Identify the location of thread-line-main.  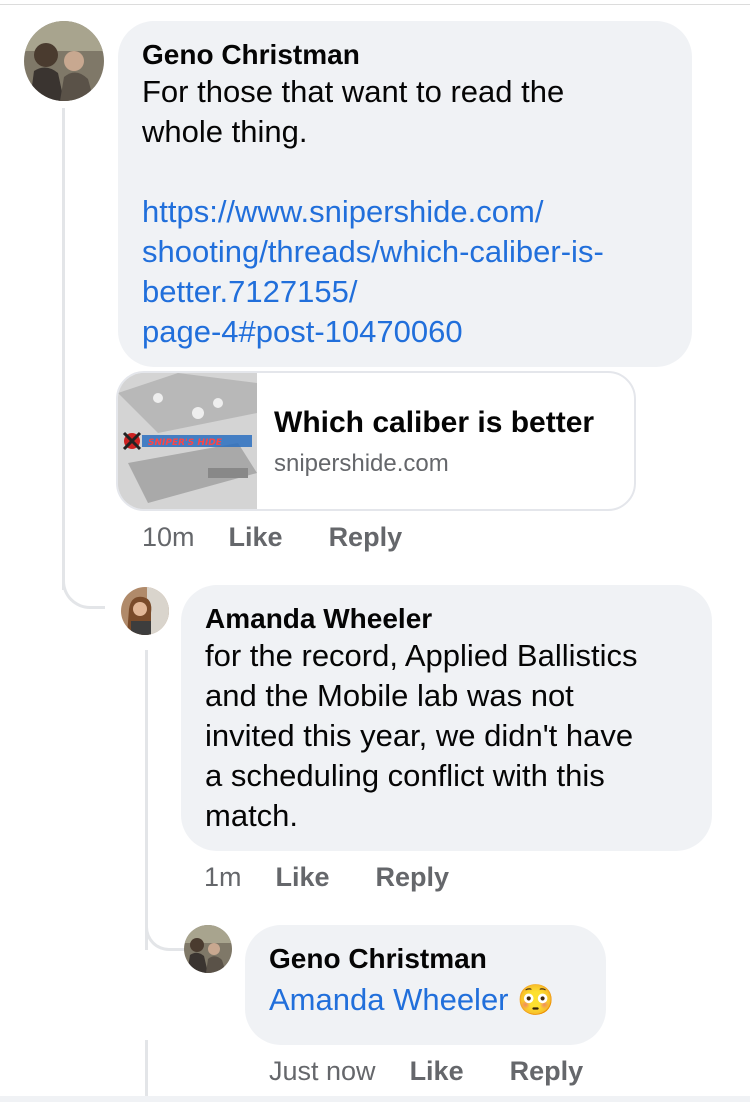
(63, 349).